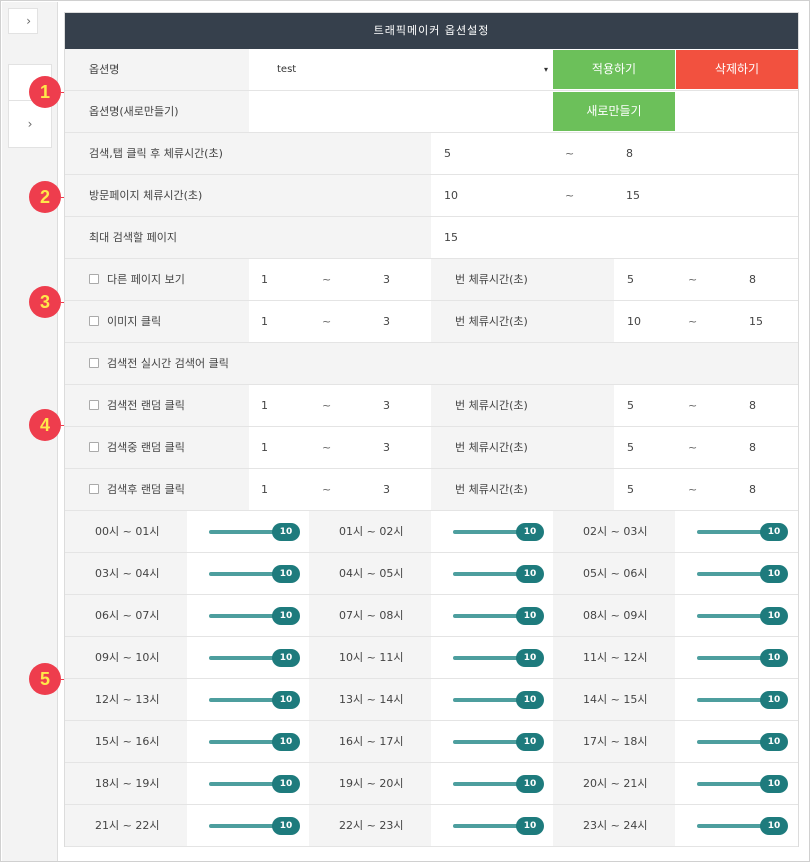  What do you see at coordinates (451, 195) in the screenshot?
I see `visit-page-stay-min-input: 10` at bounding box center [451, 195].